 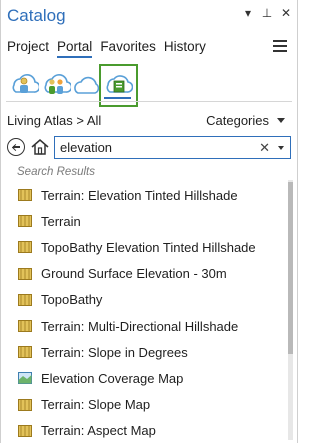 I want to click on pane-titlebar: Catalog ▾ ⊥ ✕, so click(x=149, y=17).